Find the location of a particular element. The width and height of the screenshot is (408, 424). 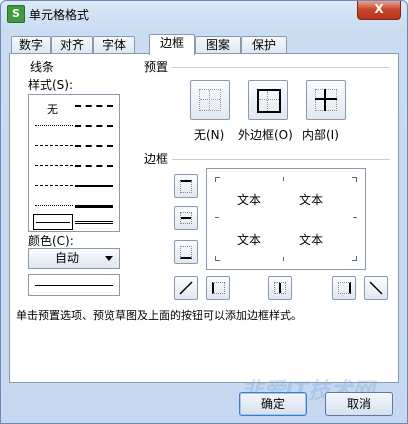

title-bar: S 单元格格式 X is located at coordinates (204, 14).